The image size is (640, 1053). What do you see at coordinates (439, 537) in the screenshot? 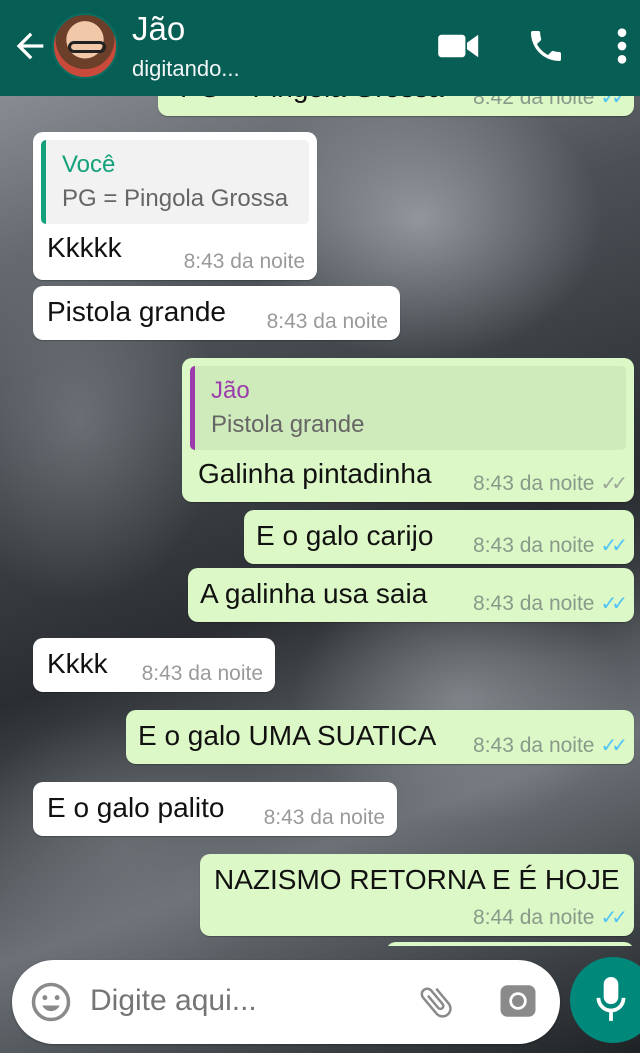
I see `message-outgoing: E o galo carijo 8:43 da noite ✓✓` at bounding box center [439, 537].